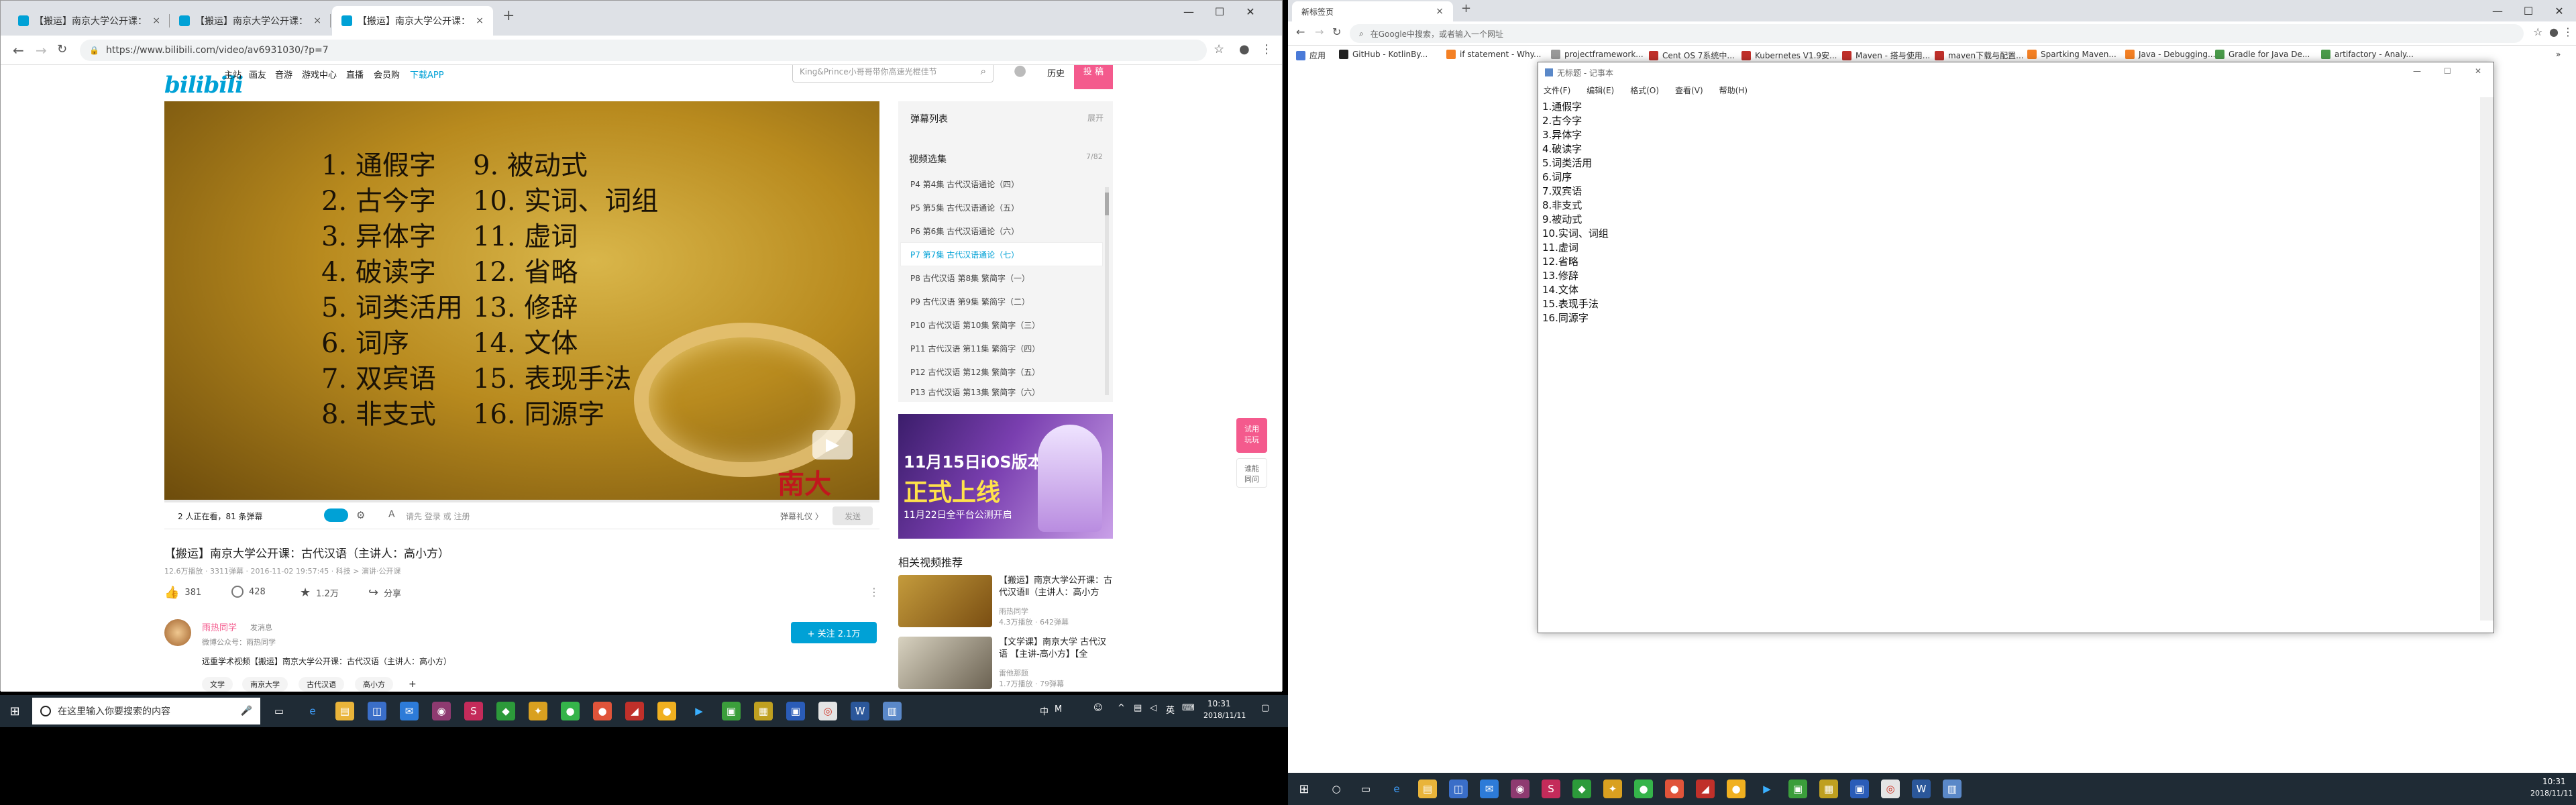 The width and height of the screenshot is (2576, 805). Describe the element at coordinates (1153, 708) in the screenshot. I see `volume-icon: ◁` at that location.